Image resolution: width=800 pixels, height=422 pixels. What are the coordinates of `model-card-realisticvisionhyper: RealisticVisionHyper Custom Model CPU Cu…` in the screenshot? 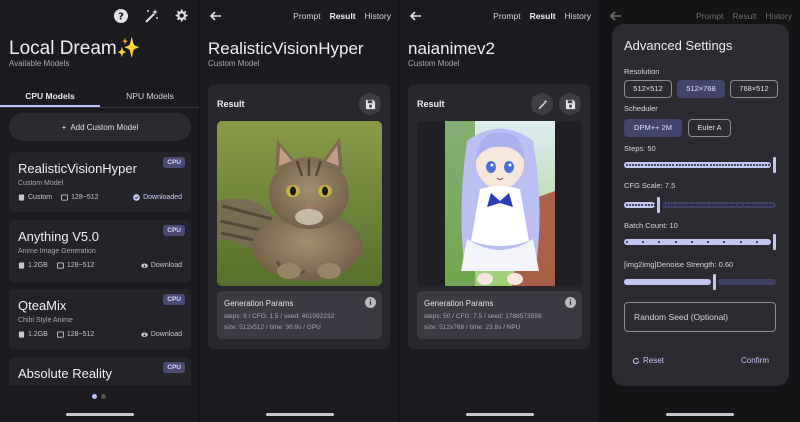 It's located at (100, 182).